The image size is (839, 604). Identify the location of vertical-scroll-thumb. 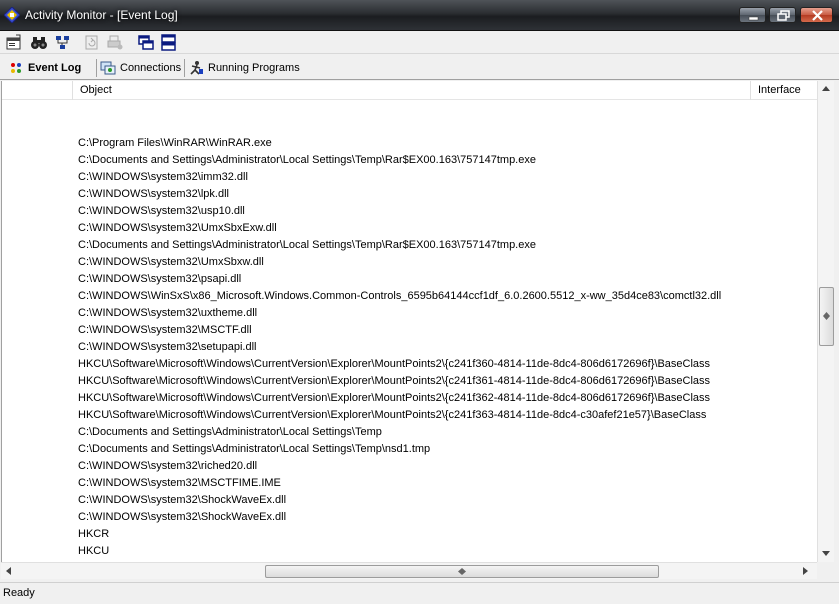
(826, 316).